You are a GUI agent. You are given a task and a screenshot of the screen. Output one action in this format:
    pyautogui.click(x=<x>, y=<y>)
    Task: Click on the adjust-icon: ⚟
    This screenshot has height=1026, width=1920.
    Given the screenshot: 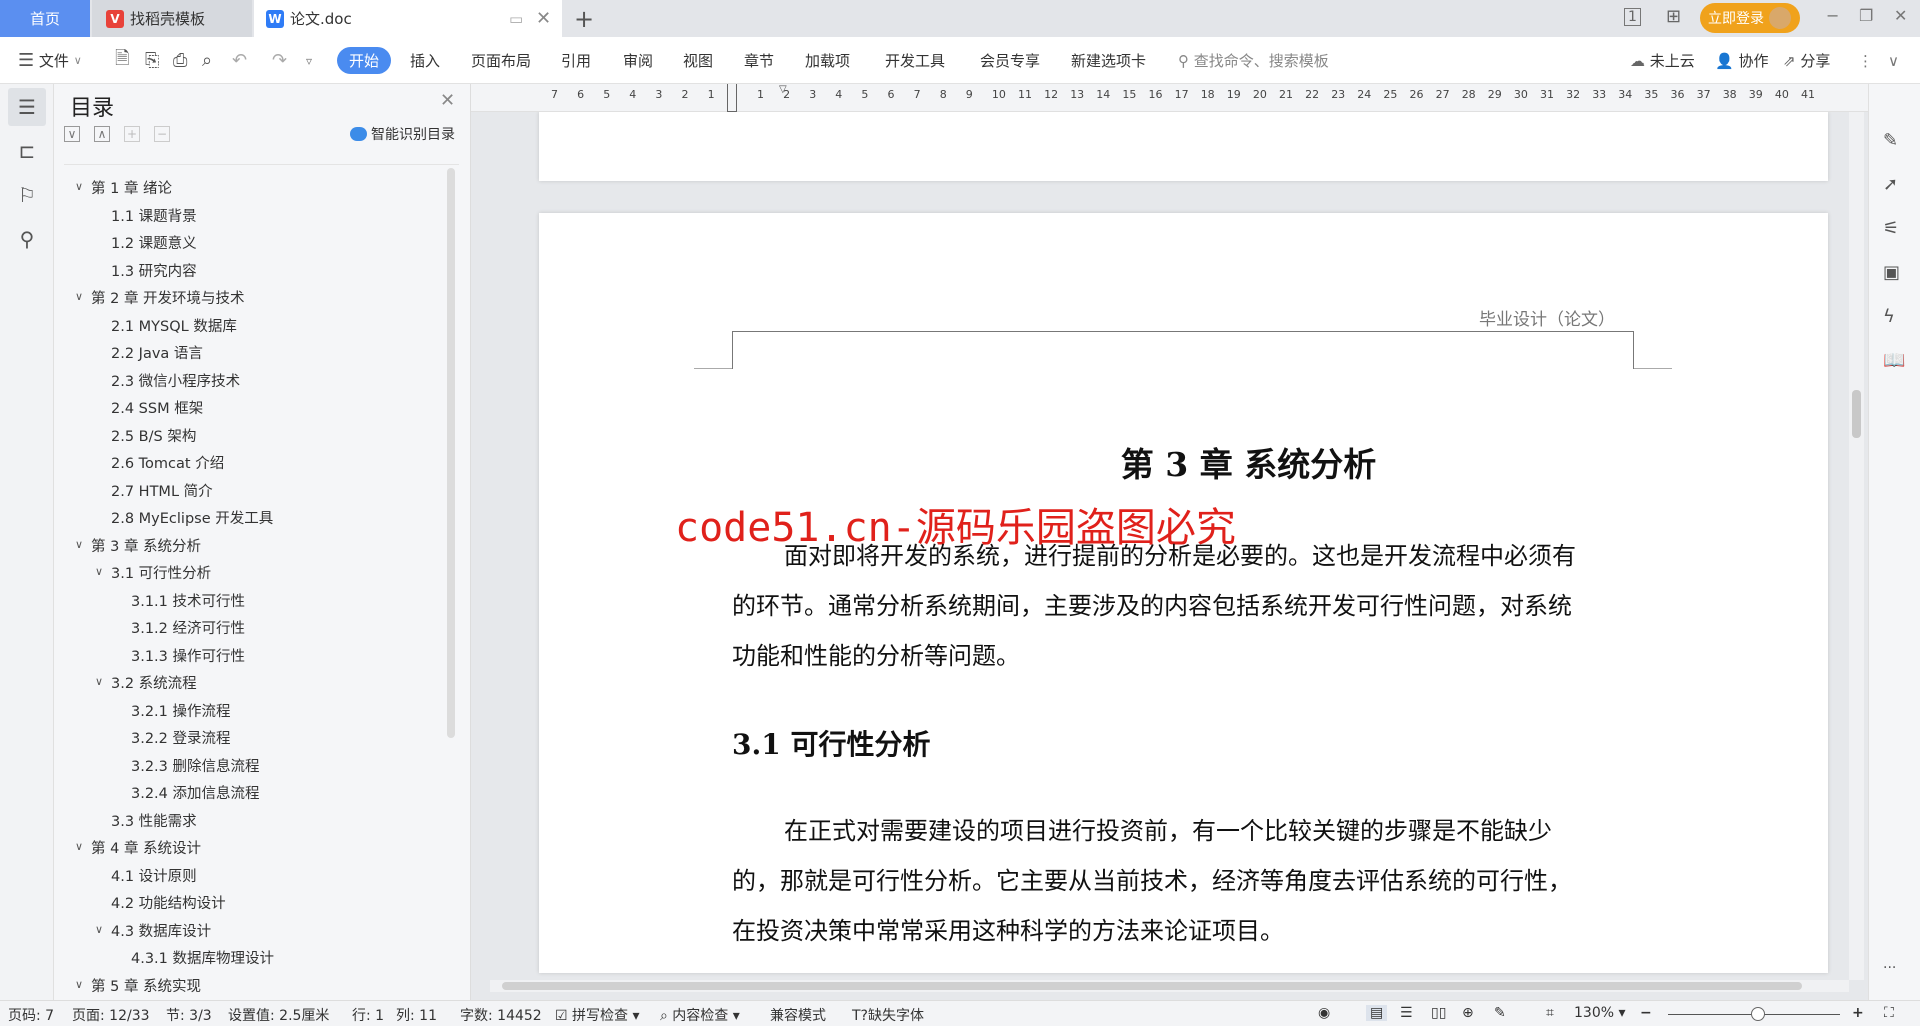 What is the action you would take?
    pyautogui.click(x=1891, y=228)
    